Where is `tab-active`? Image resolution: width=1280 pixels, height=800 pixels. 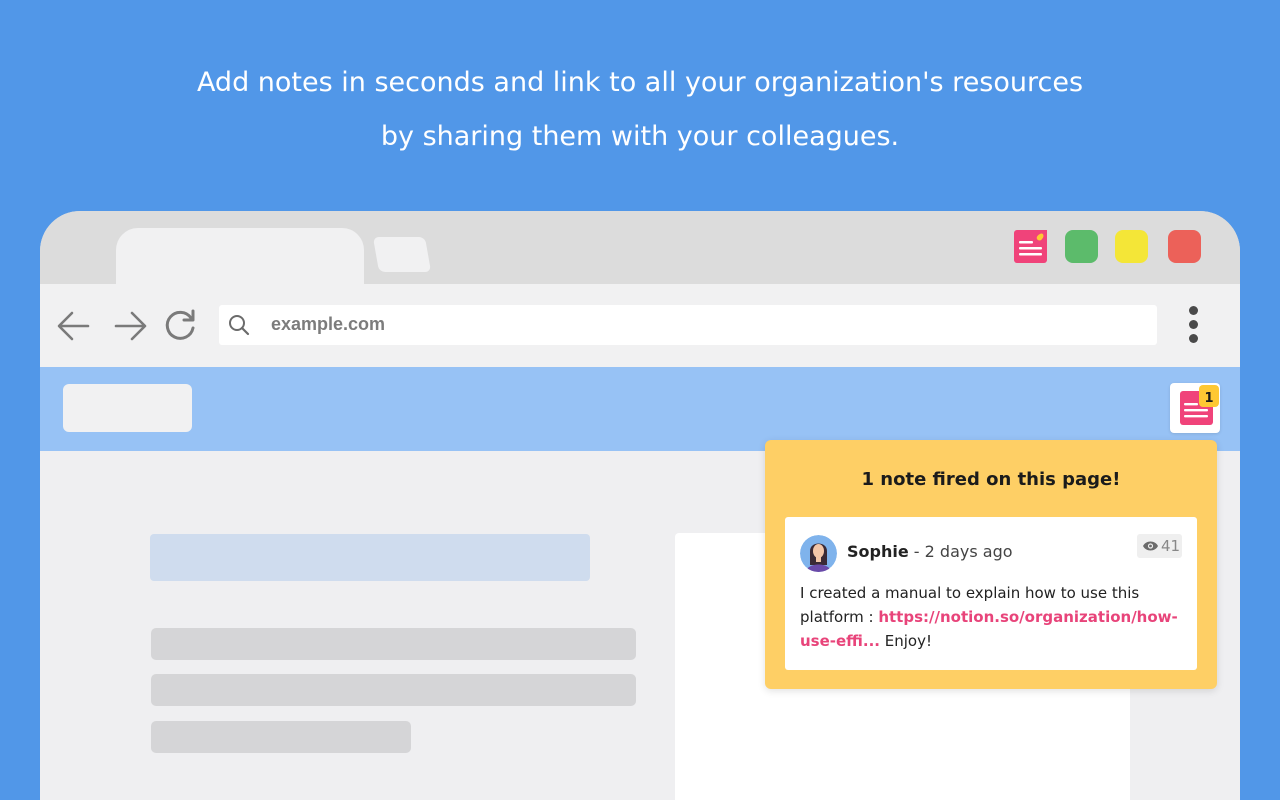
tab-active is located at coordinates (240, 258).